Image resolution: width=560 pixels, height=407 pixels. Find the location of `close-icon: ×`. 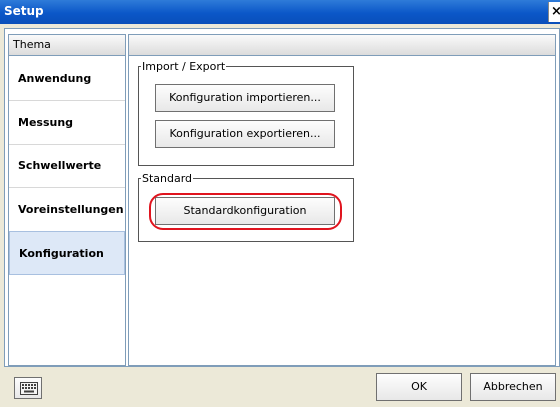

close-icon: × is located at coordinates (554, 12).